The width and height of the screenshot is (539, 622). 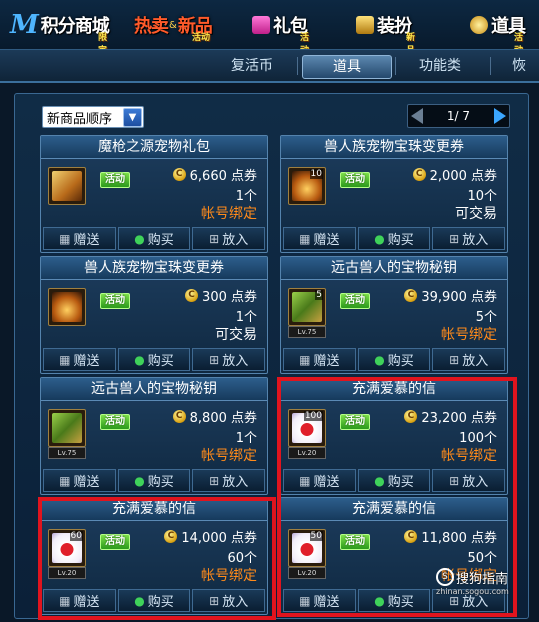 I want to click on price-value: 8,800 点券, so click(x=223, y=418).